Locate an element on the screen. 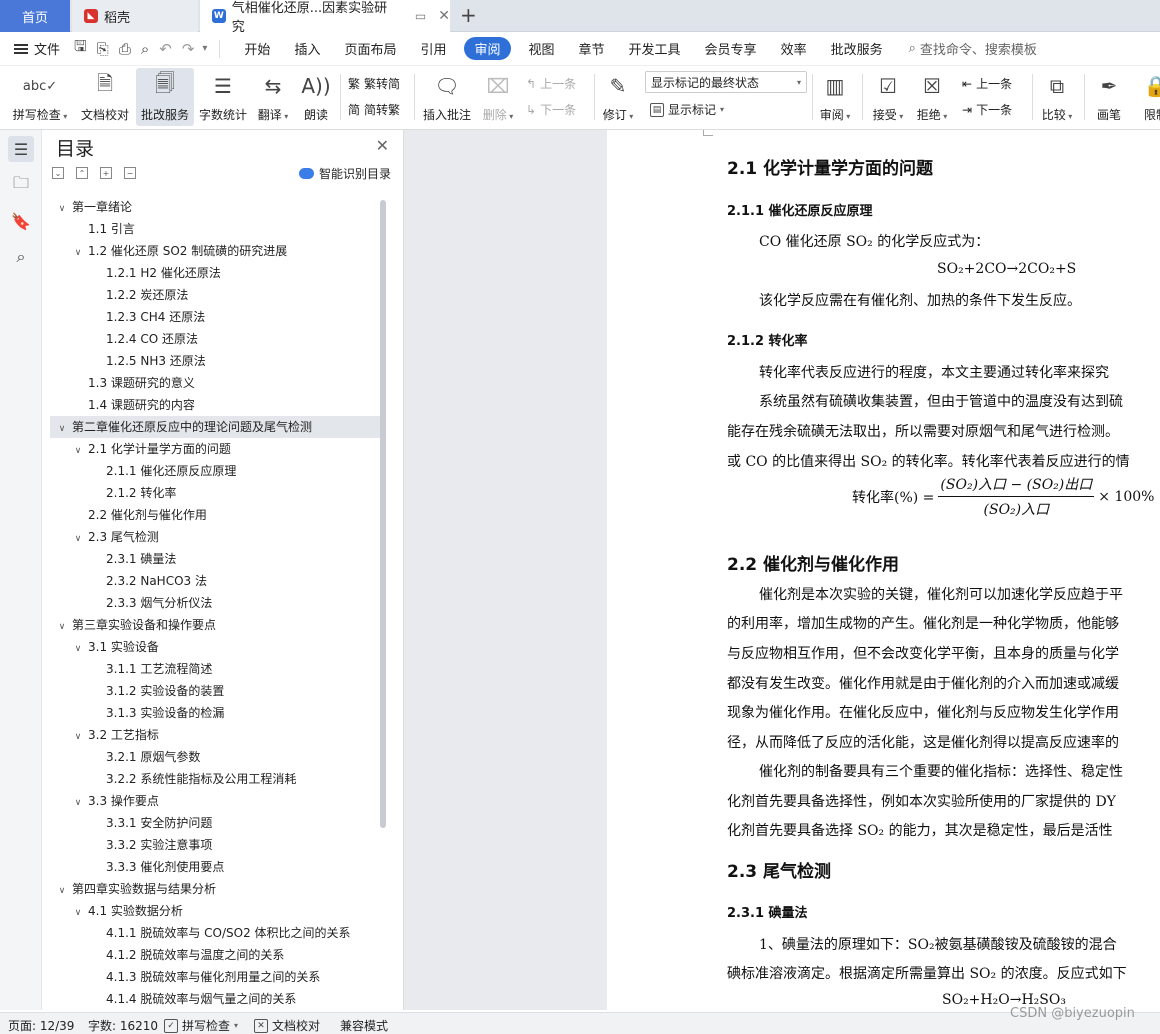 The width and height of the screenshot is (1160, 1034). toc-item: 2.3.3 烟气分析仪法 is located at coordinates (215, 603).